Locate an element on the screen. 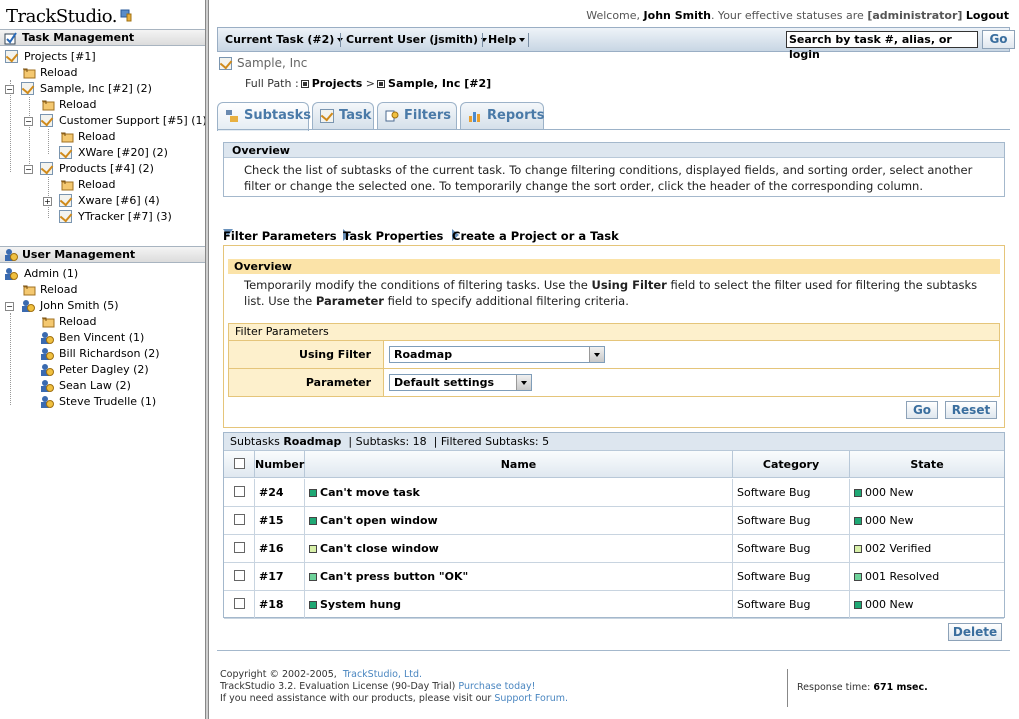 This screenshot has width=1019, height=719. menu-current-user: Current User (jsmith) is located at coordinates (417, 39).